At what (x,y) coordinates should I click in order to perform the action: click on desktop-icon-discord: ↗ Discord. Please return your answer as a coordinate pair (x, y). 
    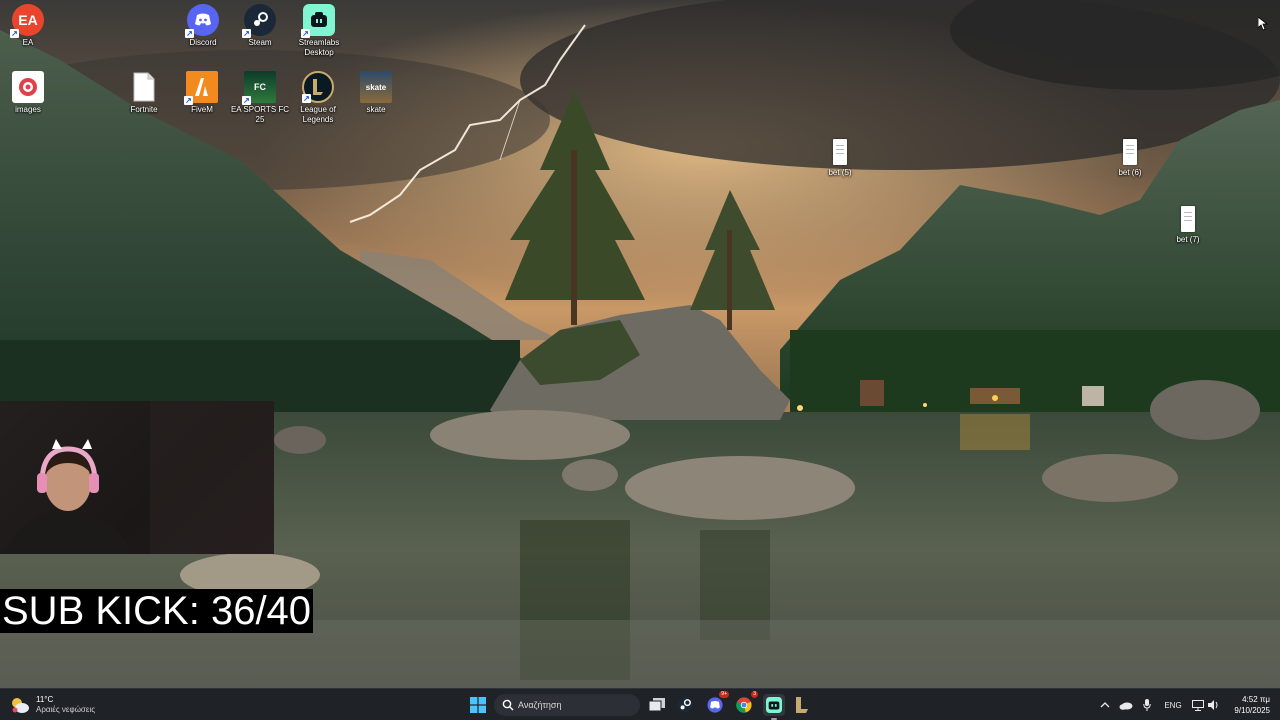
    Looking at the image, I should click on (203, 26).